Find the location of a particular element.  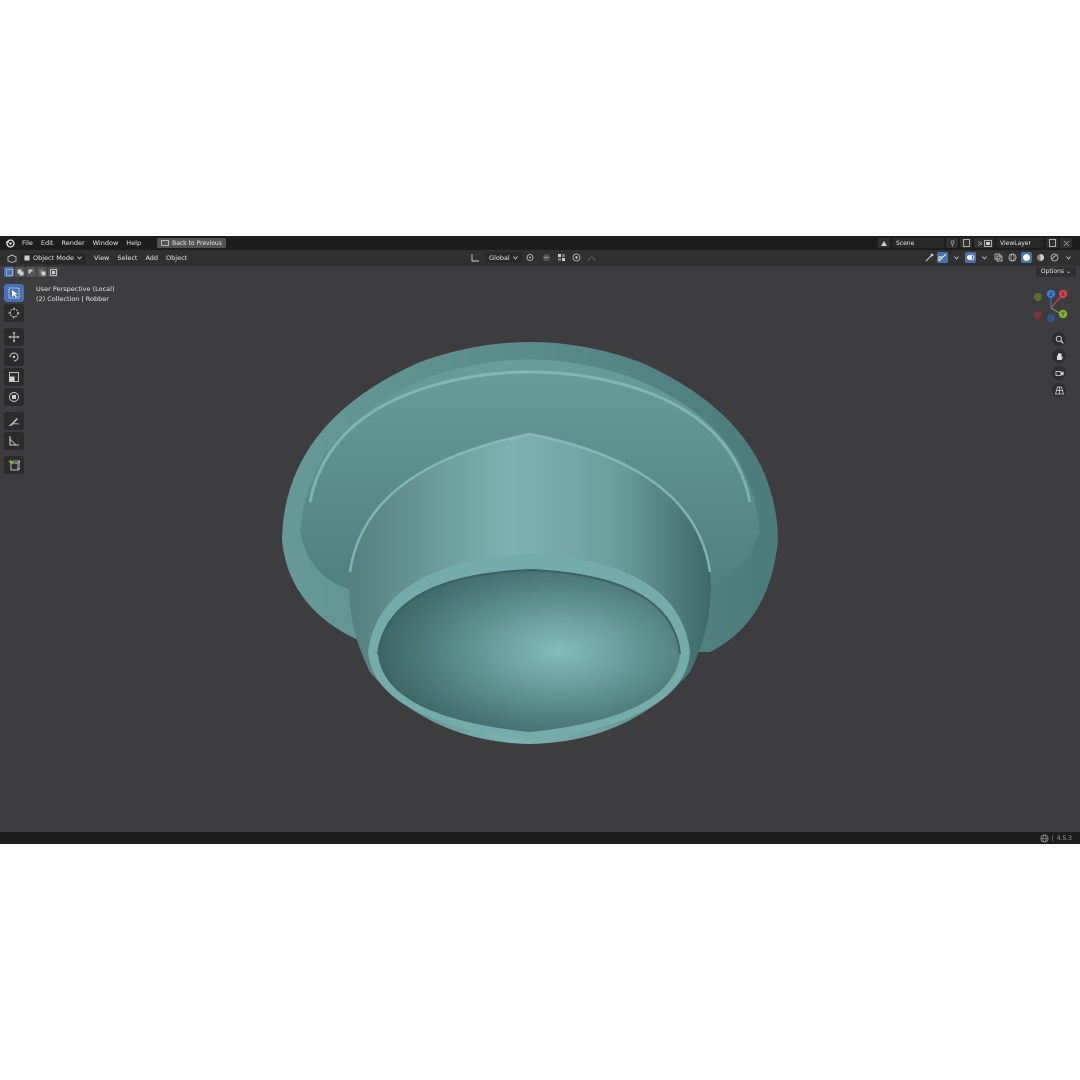

move-icon is located at coordinates (14, 337).